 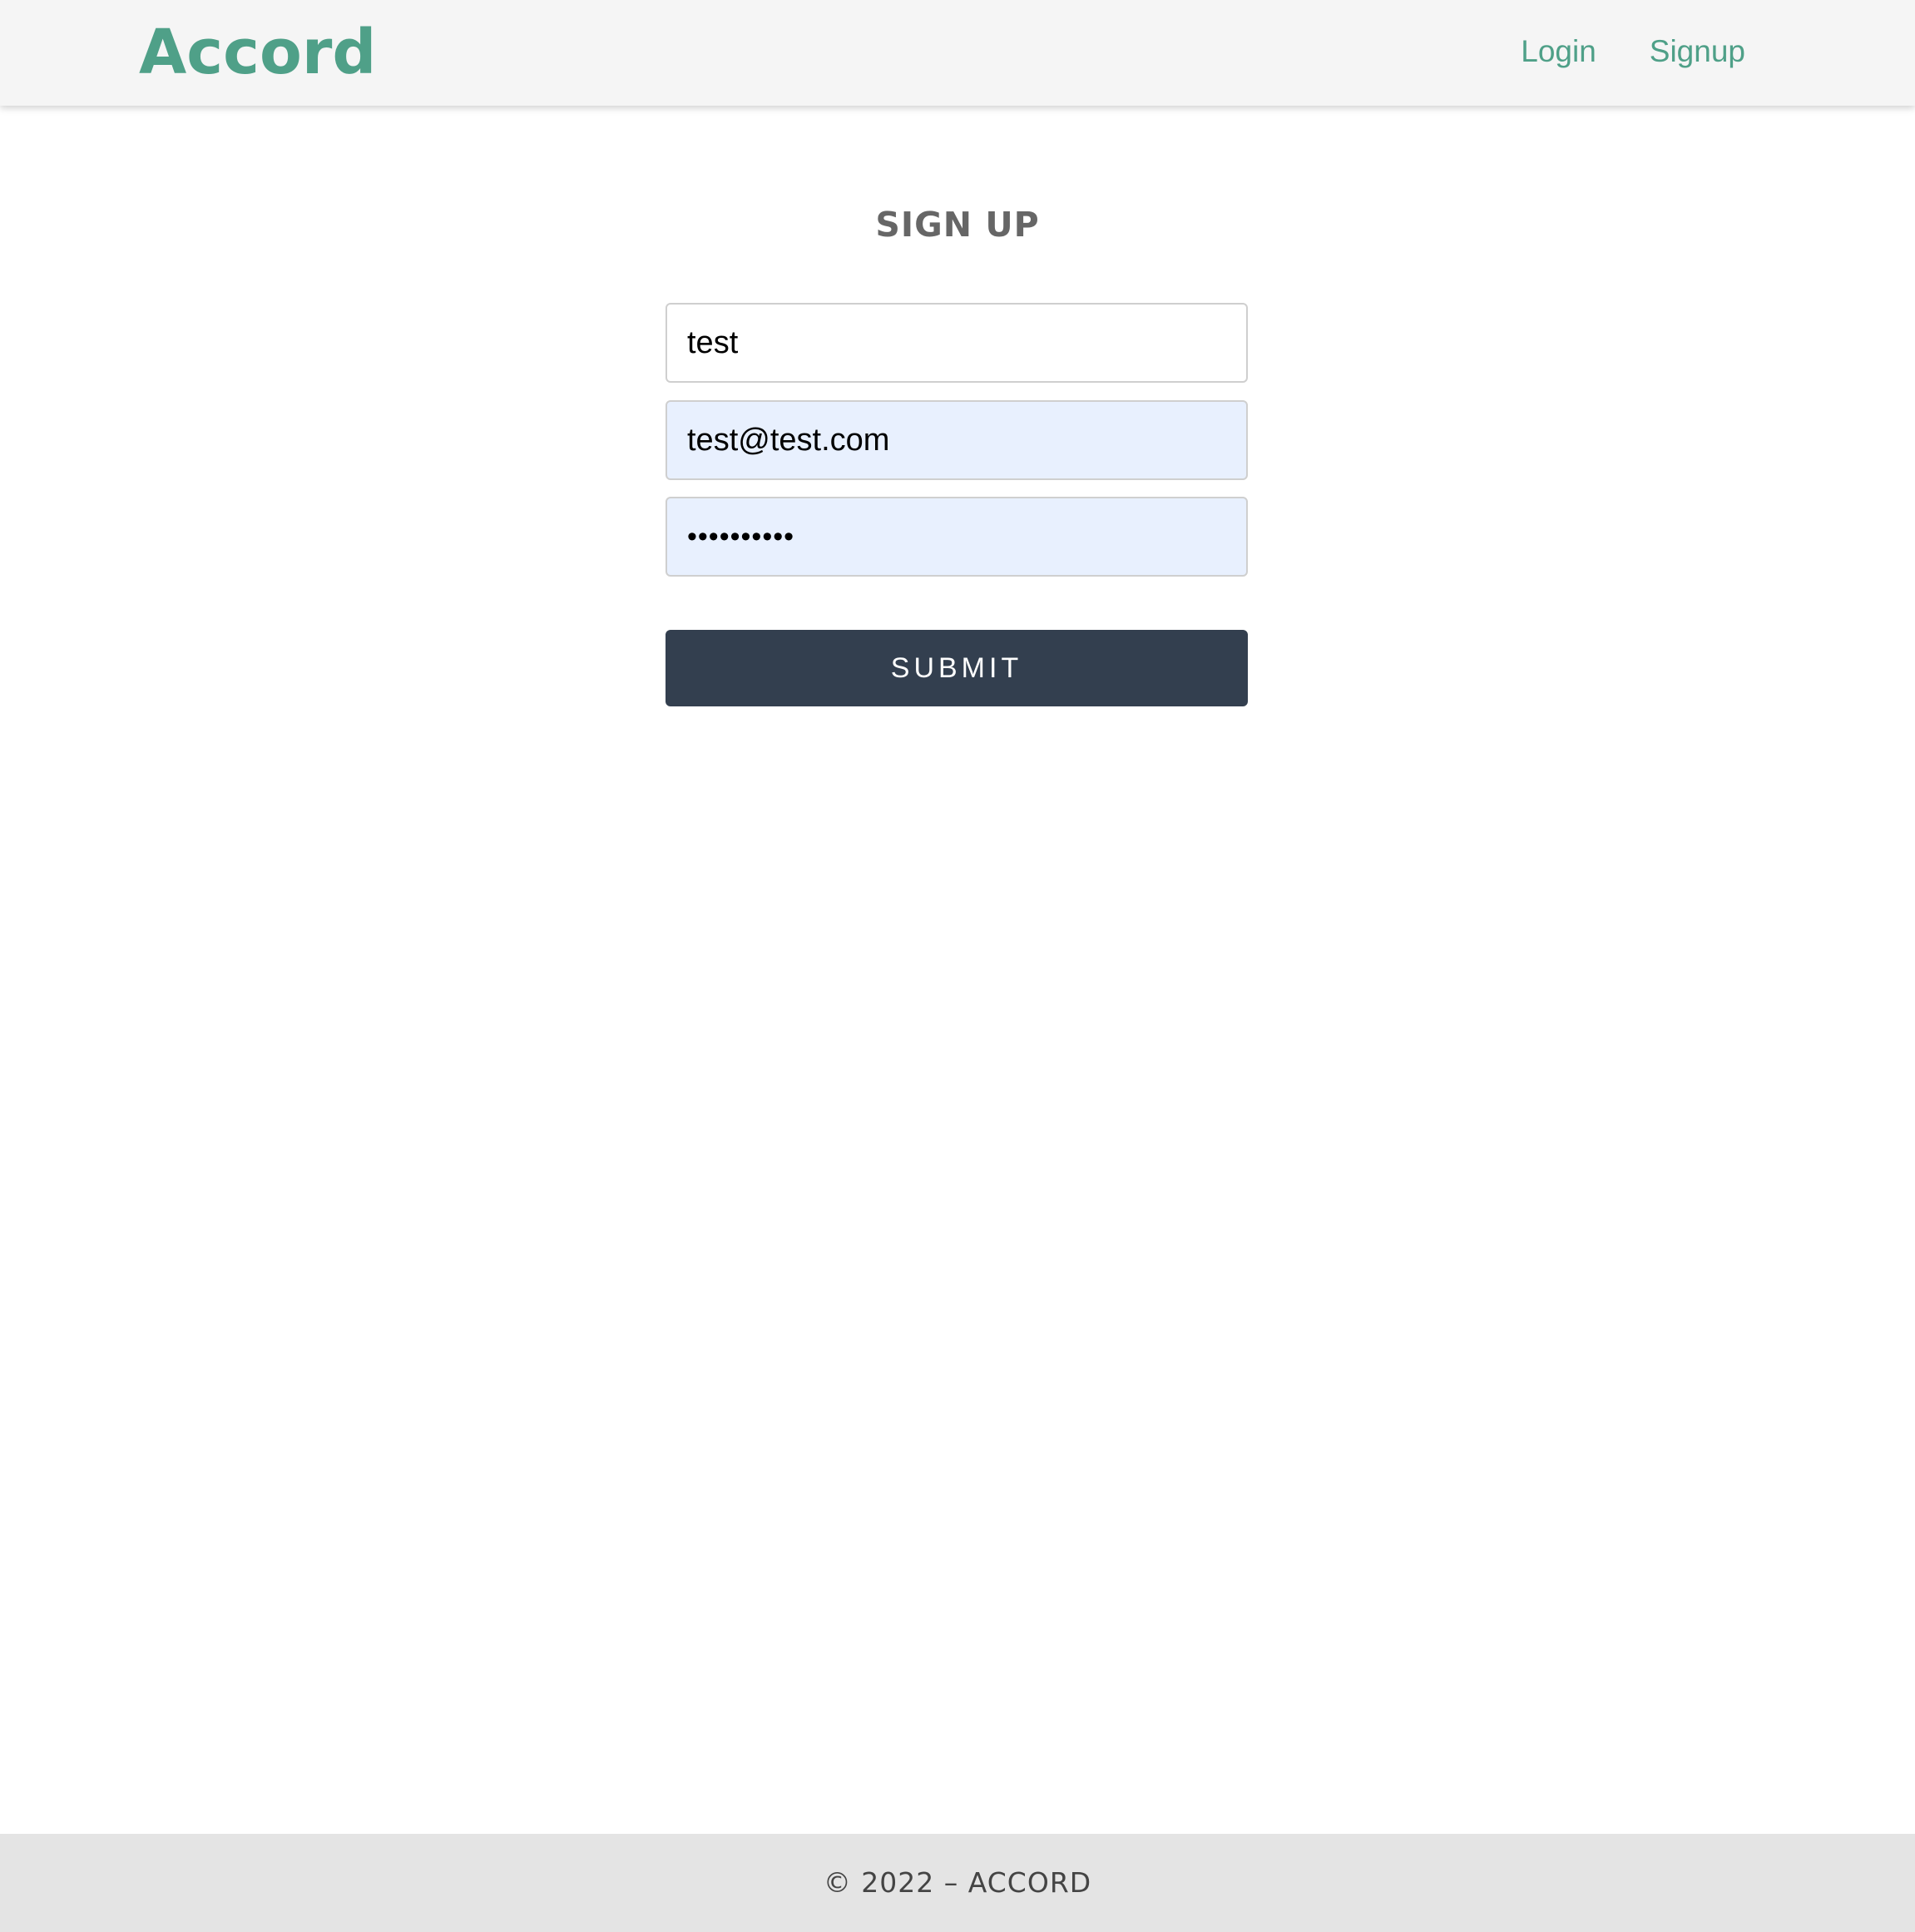 What do you see at coordinates (1697, 51) in the screenshot?
I see `nav-signup-link: Signup` at bounding box center [1697, 51].